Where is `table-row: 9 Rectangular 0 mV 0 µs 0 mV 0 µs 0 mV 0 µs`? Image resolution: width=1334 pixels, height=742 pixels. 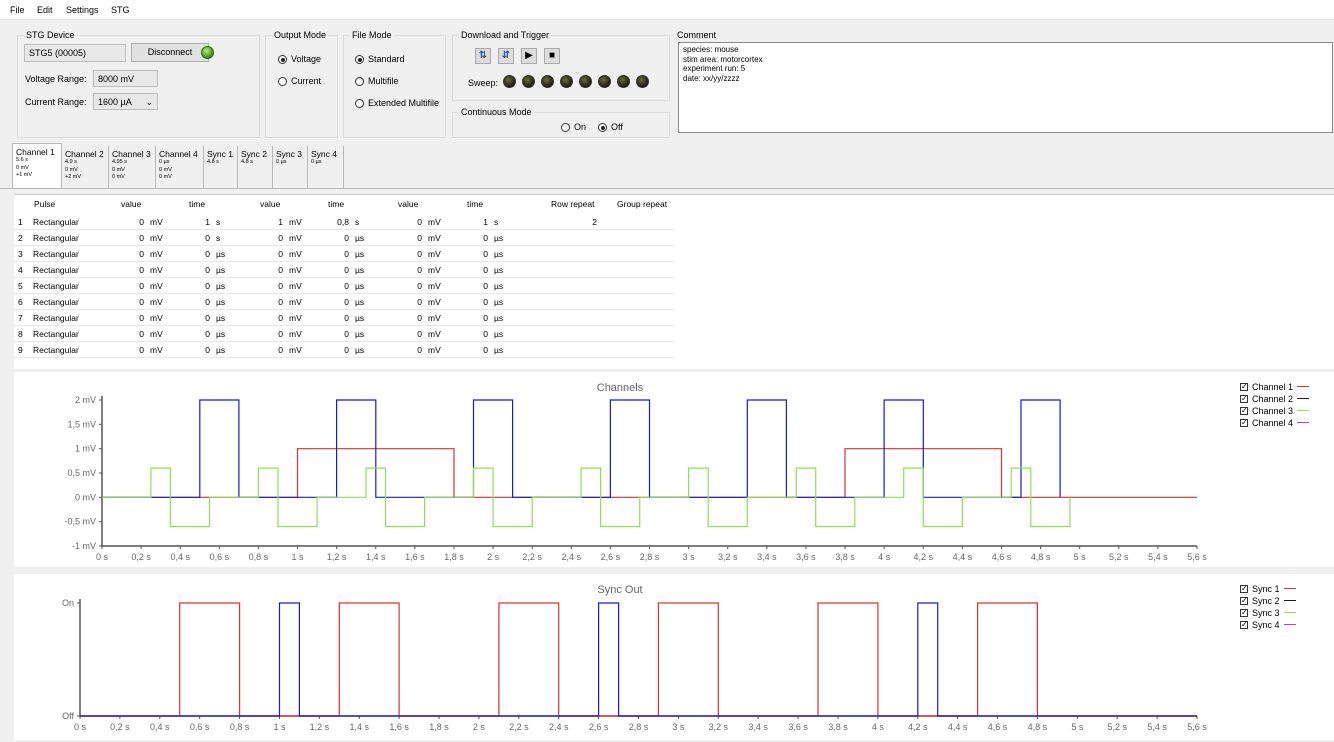 table-row: 9 Rectangular 0 mV 0 µs 0 mV 0 µs 0 mV 0 µs is located at coordinates (344, 350).